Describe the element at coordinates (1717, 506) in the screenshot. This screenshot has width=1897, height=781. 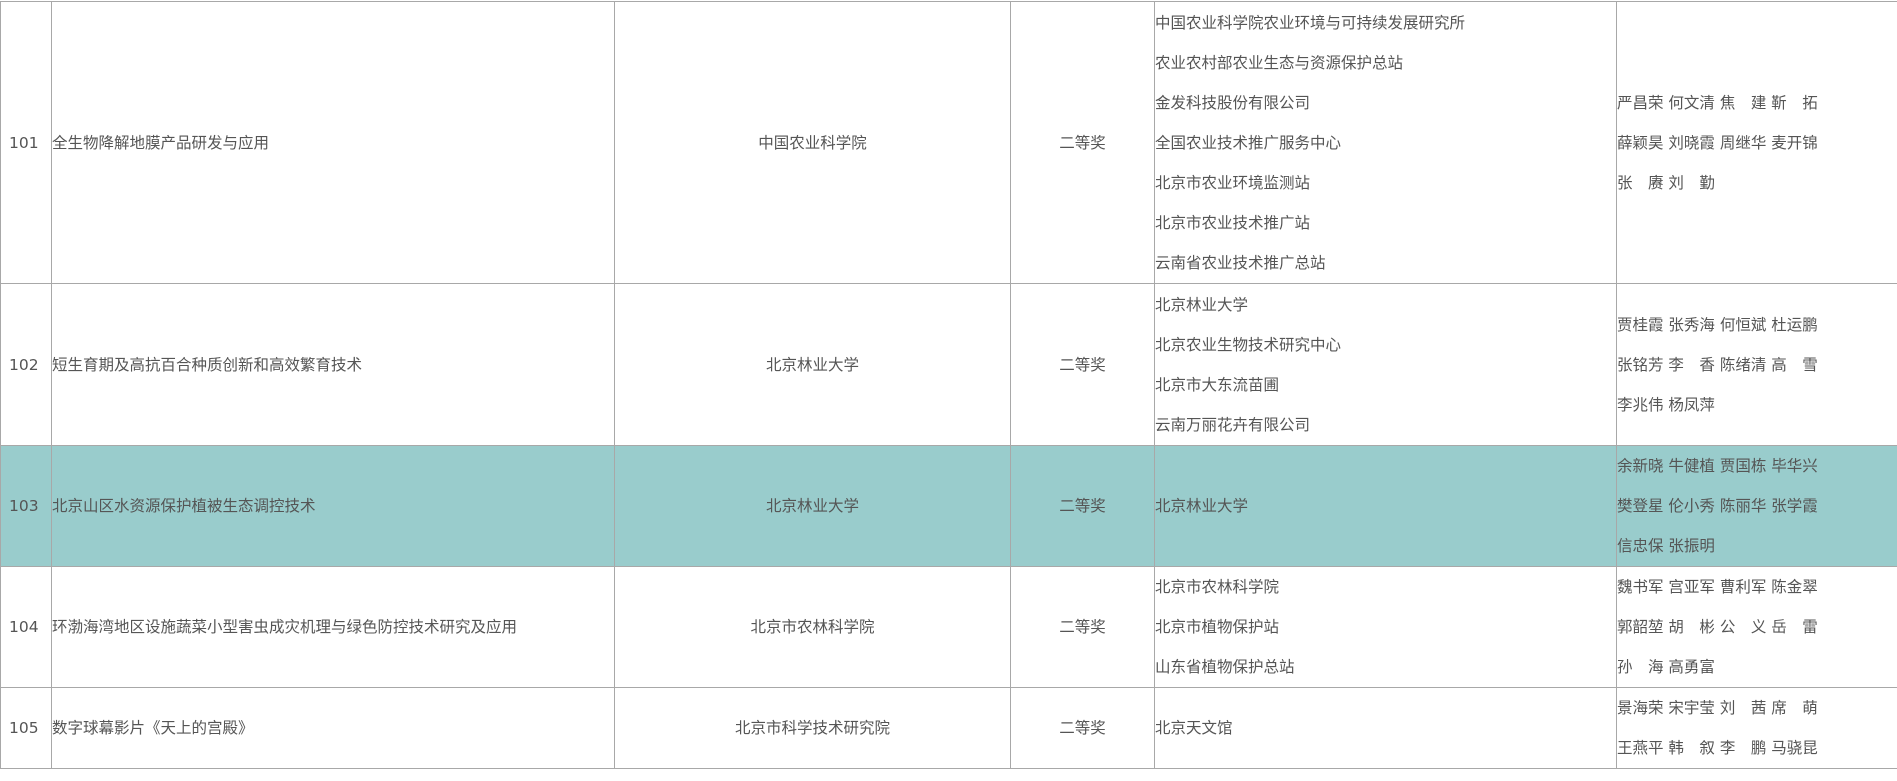
I see `people-line: 樊登星 伦小秀 陈丽华 张学霞` at that location.